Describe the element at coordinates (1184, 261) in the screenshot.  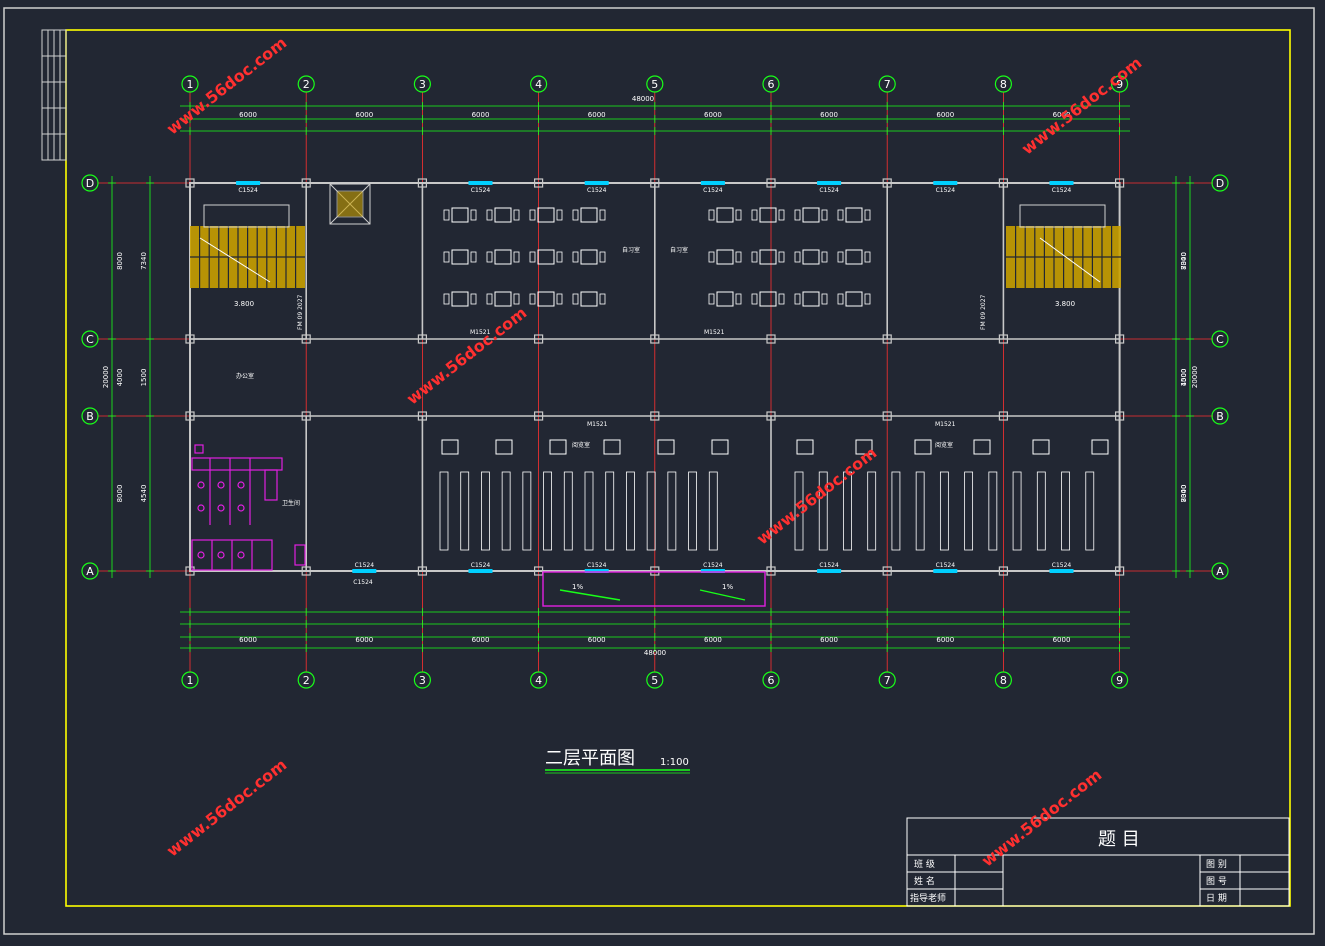
I see `dim-inner-1-2: 7340` at that location.